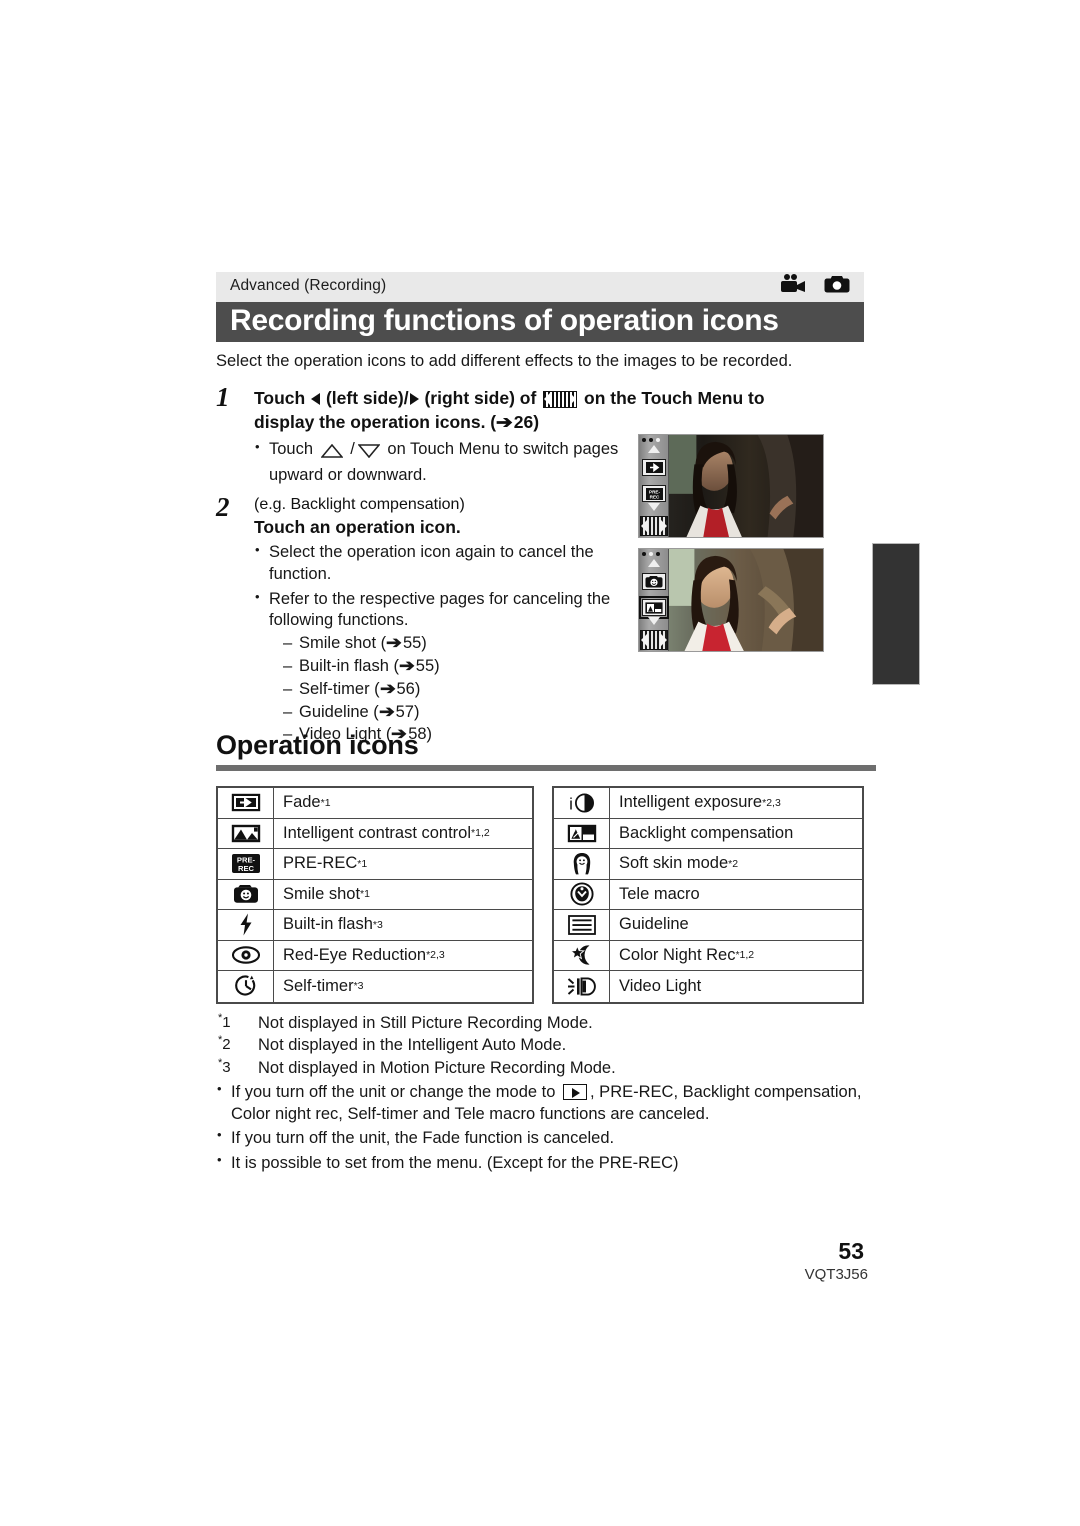 This screenshot has height=1526, width=1080. What do you see at coordinates (452, 690) in the screenshot?
I see `list-item: Self-timer (➔56)` at bounding box center [452, 690].